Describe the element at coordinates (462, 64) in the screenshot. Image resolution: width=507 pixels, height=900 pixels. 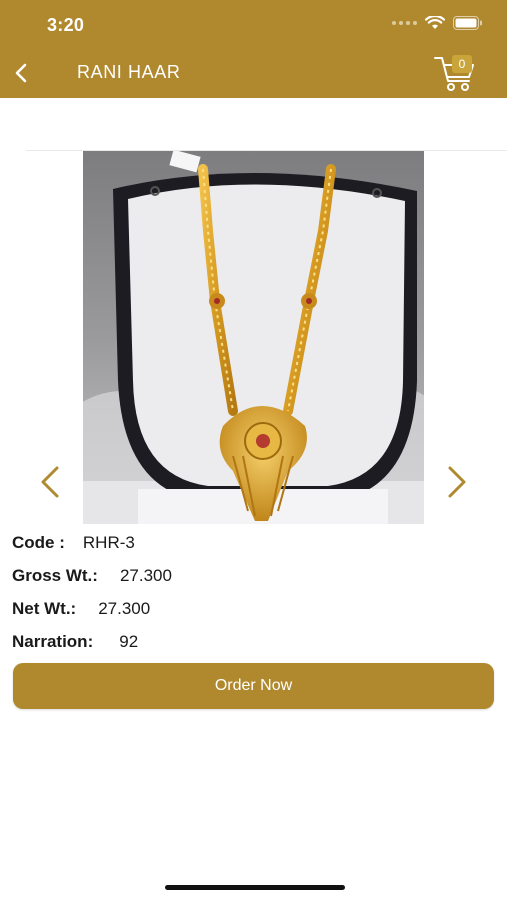
I see `cart-count-badge: 0` at that location.